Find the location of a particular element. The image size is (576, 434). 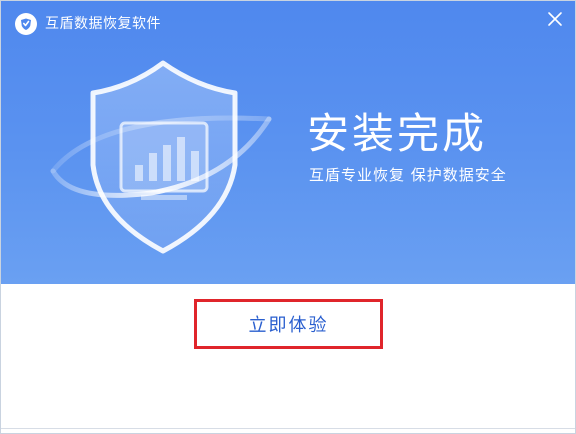

divider is located at coordinates (288, 428).